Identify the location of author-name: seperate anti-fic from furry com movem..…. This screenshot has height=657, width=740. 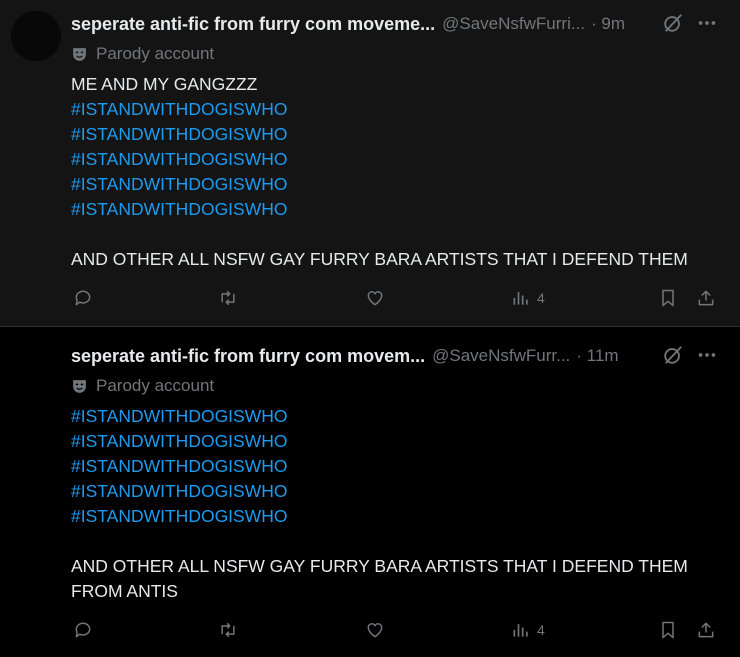
(248, 356).